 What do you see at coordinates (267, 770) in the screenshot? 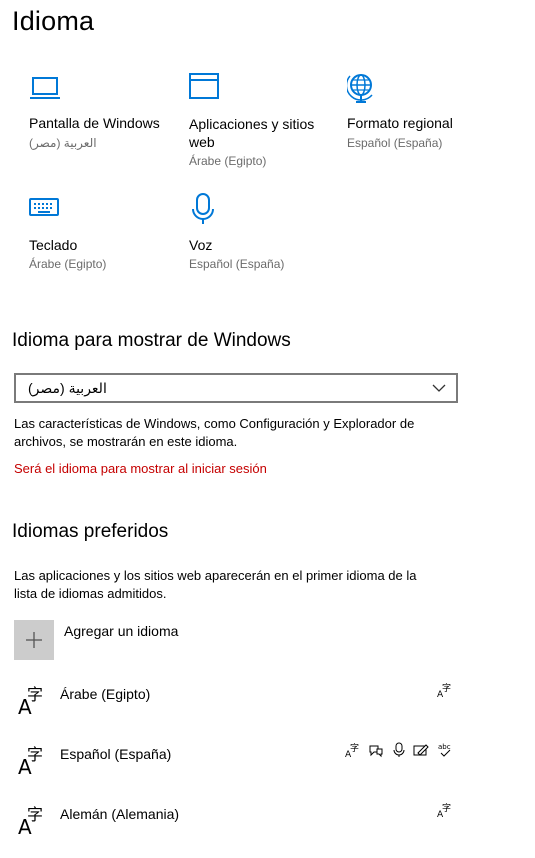
I see `language-item: A 字 Español (España) A 字 abc` at bounding box center [267, 770].